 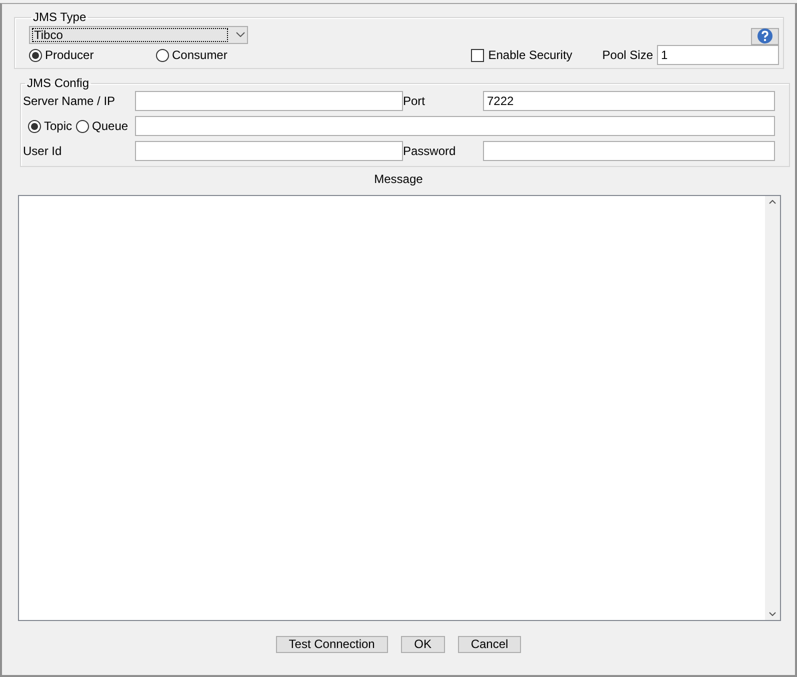 I want to click on scrollbar, so click(x=772, y=408).